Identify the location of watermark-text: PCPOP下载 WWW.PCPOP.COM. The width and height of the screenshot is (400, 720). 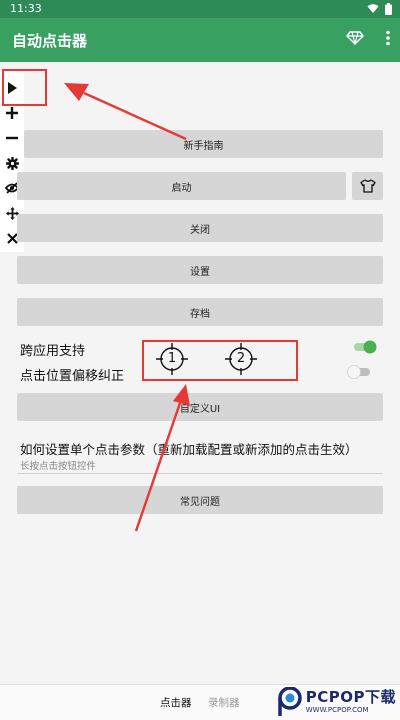
(351, 702).